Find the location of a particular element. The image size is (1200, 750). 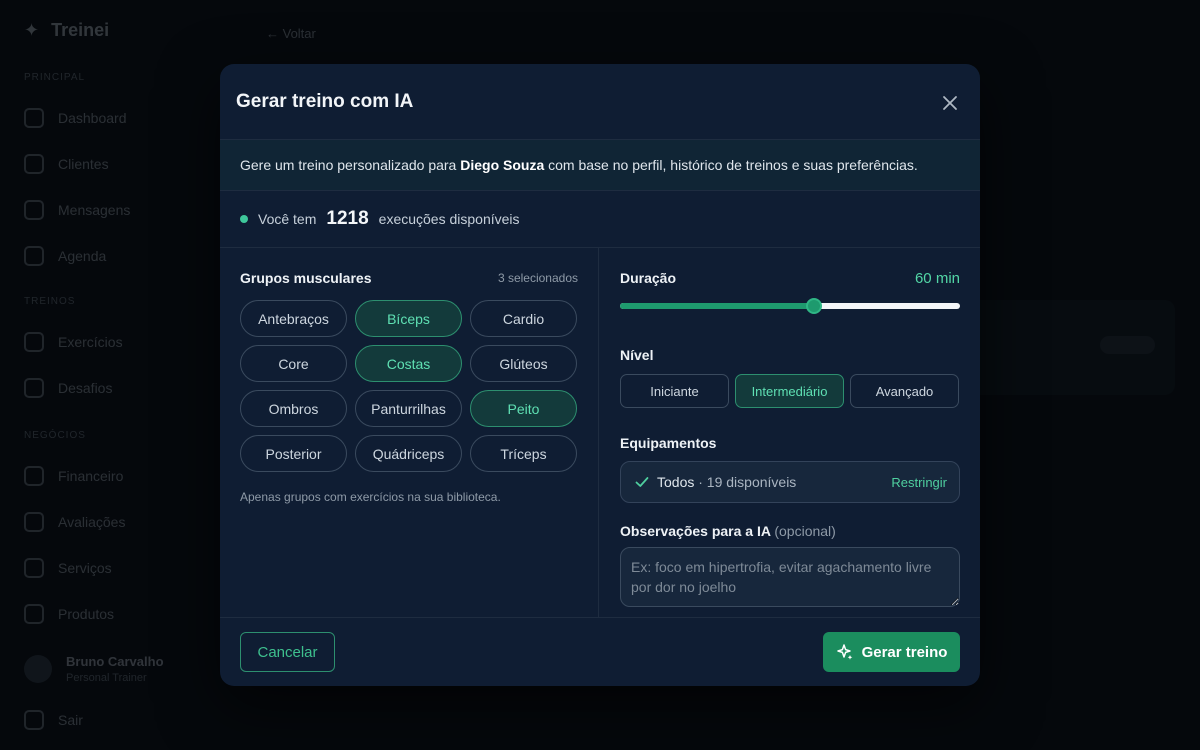

close-button is located at coordinates (950, 103).